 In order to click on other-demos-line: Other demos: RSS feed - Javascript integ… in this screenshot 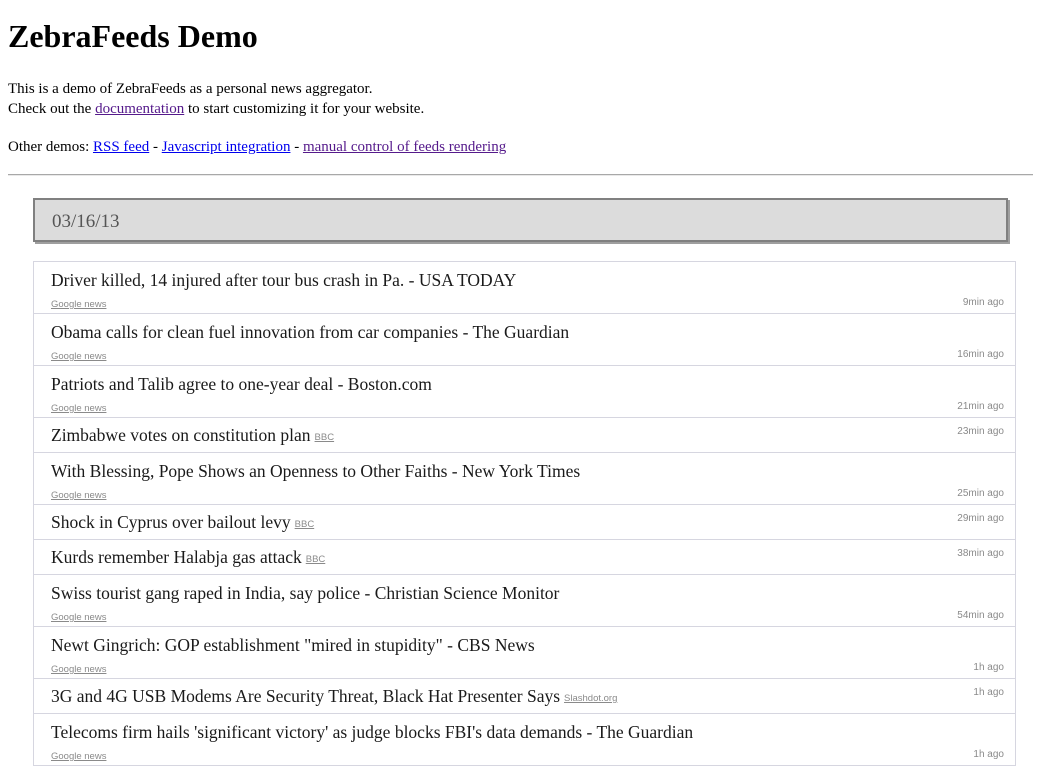, I will do `click(520, 147)`.